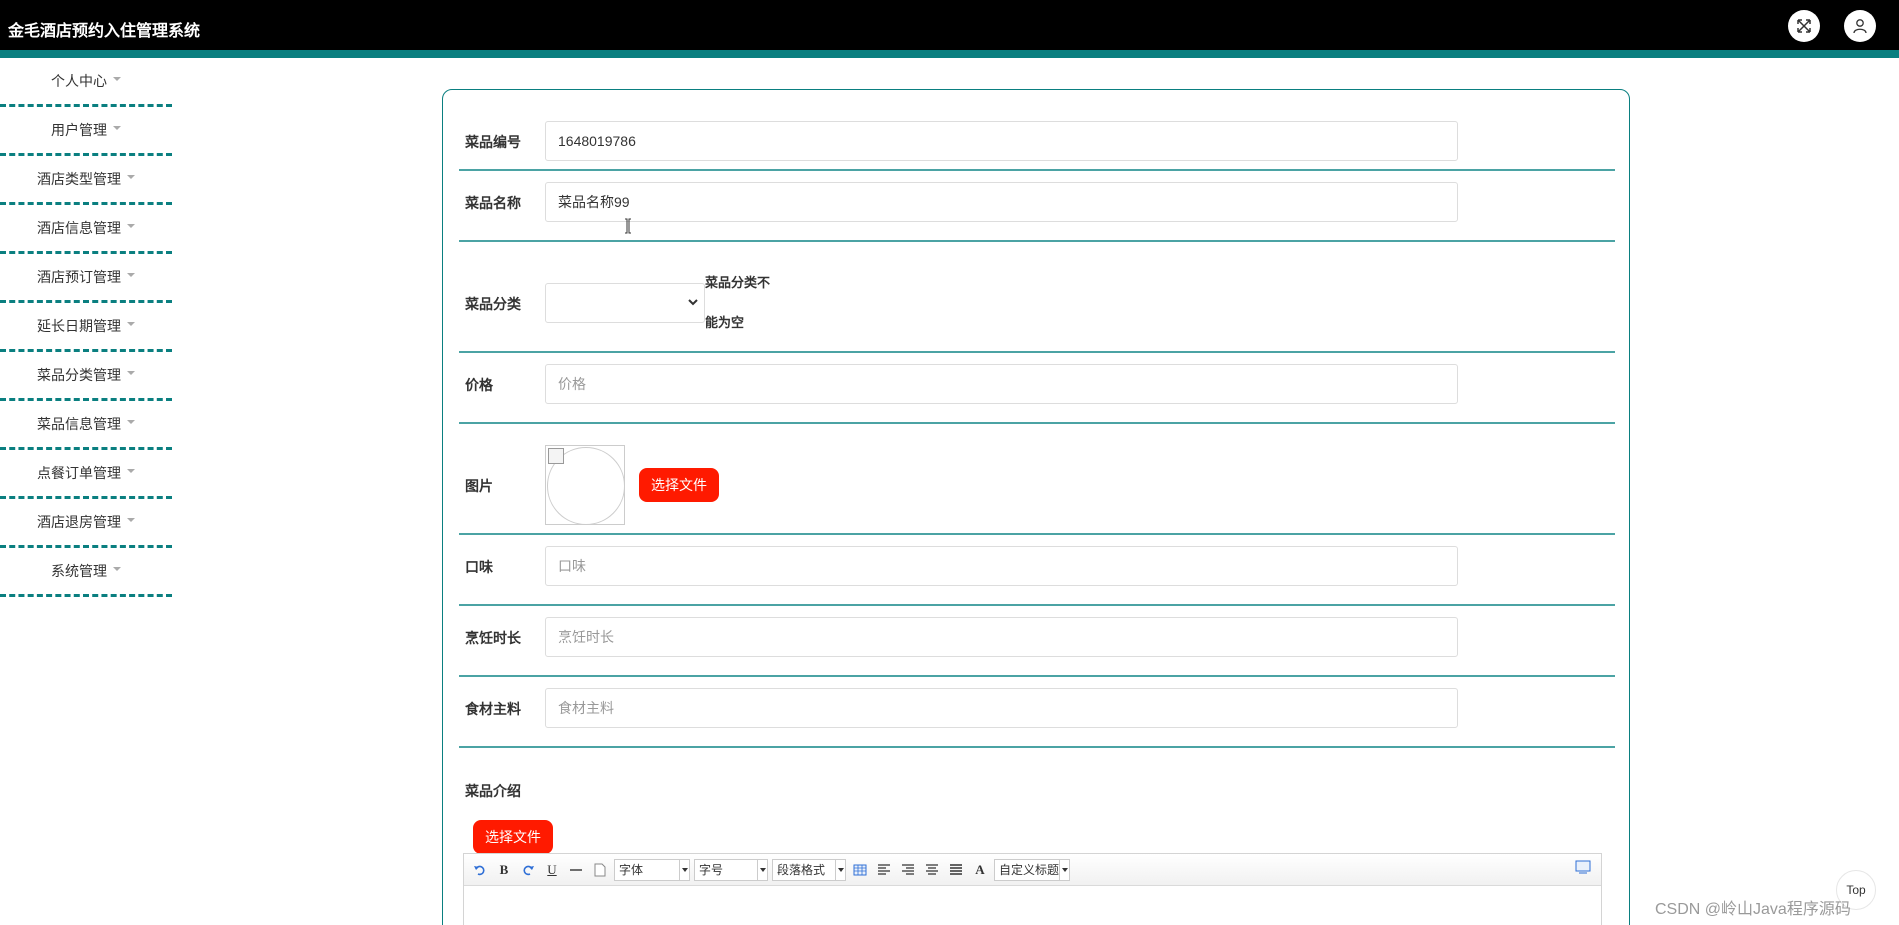 This screenshot has width=1899, height=925. I want to click on field-label: 菜品名称, so click(493, 203).